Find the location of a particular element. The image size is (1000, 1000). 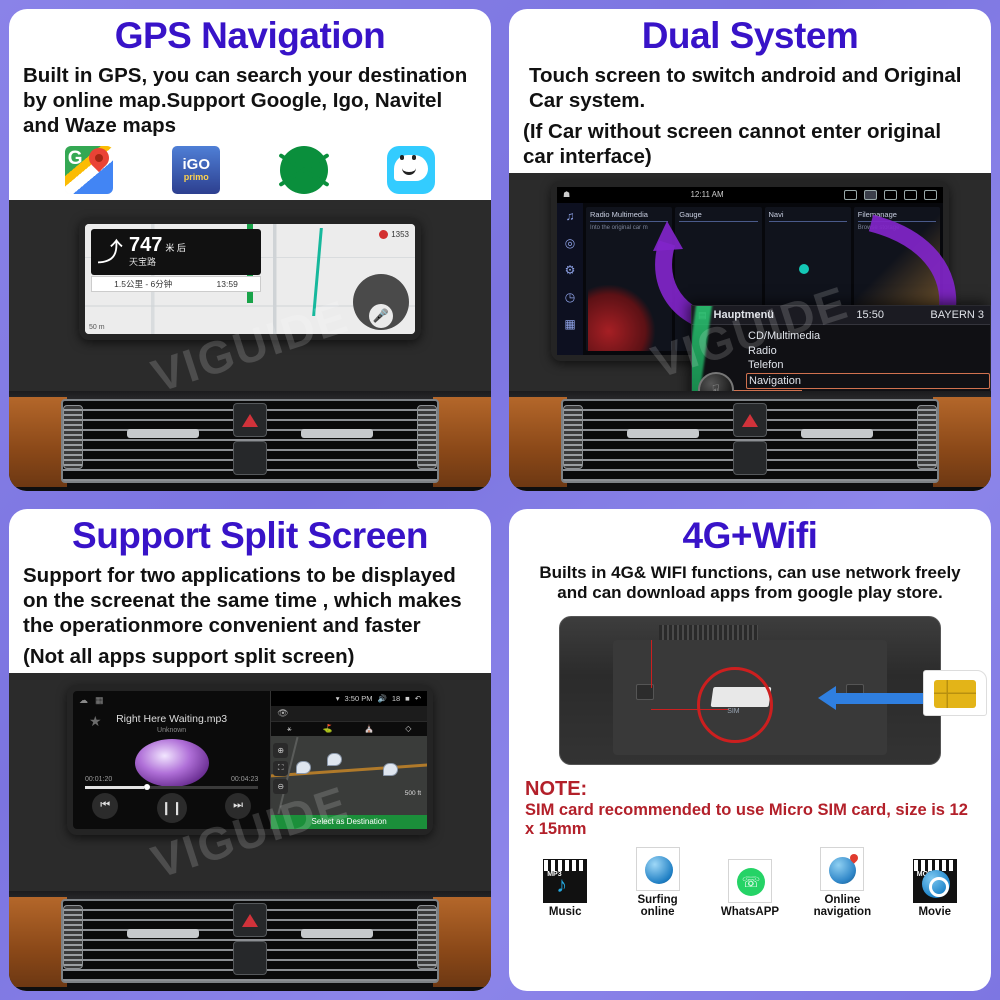

apps-grid-icon: ▦ is located at coordinates (569, 324).